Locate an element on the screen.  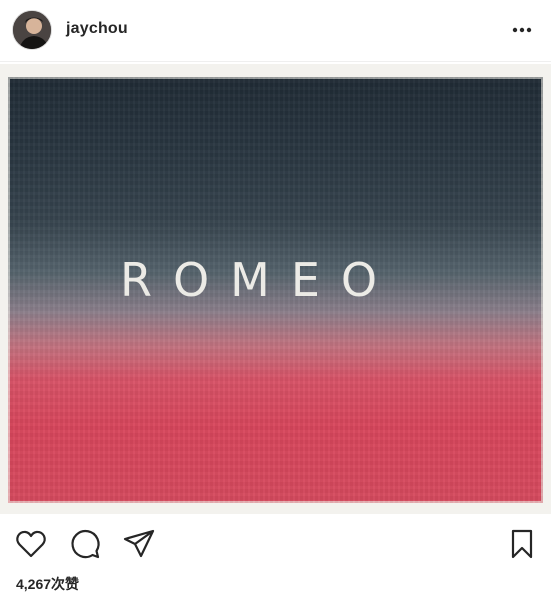
like-count: 4,267次赞 is located at coordinates (47, 584).